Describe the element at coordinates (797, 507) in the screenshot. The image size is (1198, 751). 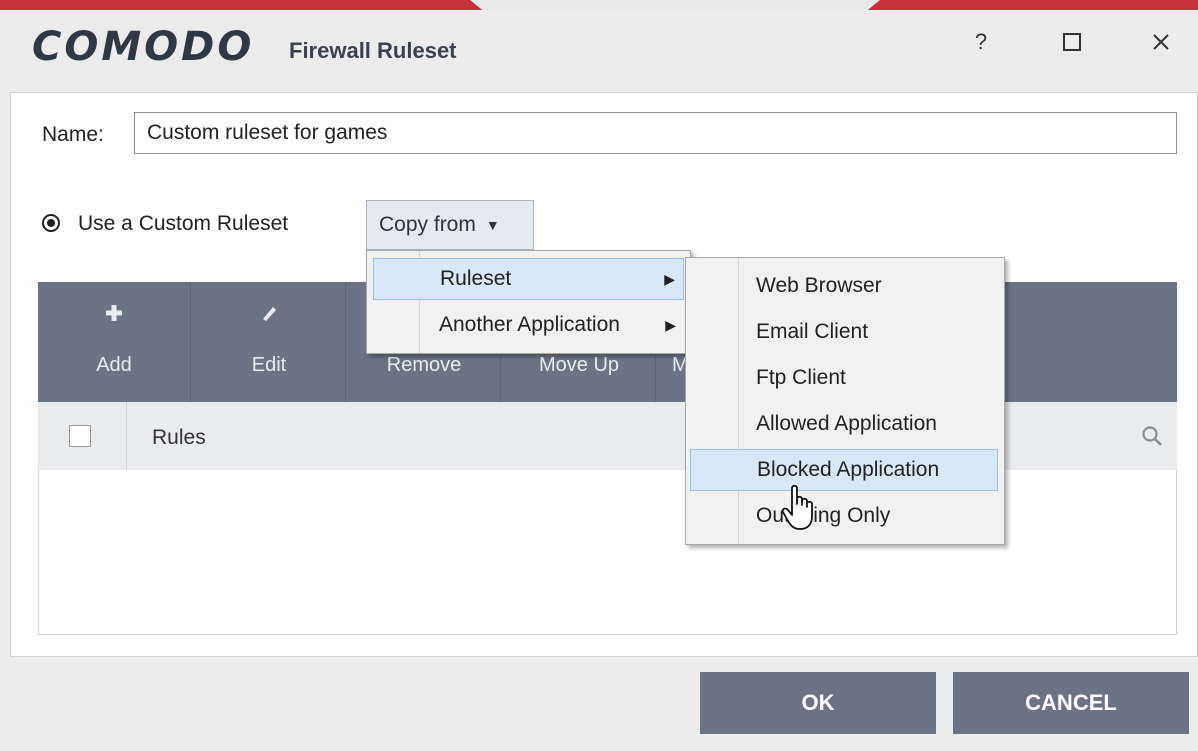
I see `hand-cursor-icon` at that location.